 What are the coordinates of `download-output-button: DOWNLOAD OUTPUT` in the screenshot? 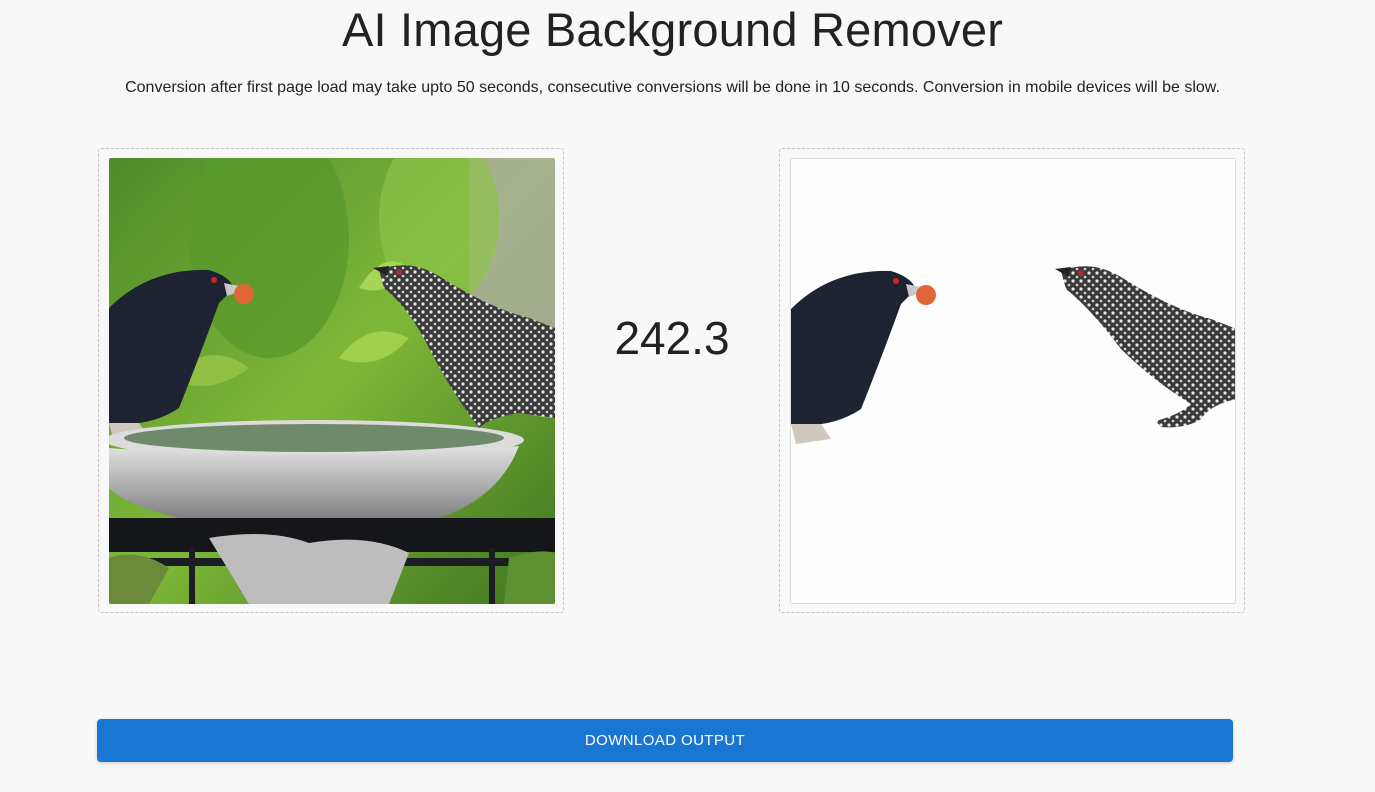 It's located at (665, 740).